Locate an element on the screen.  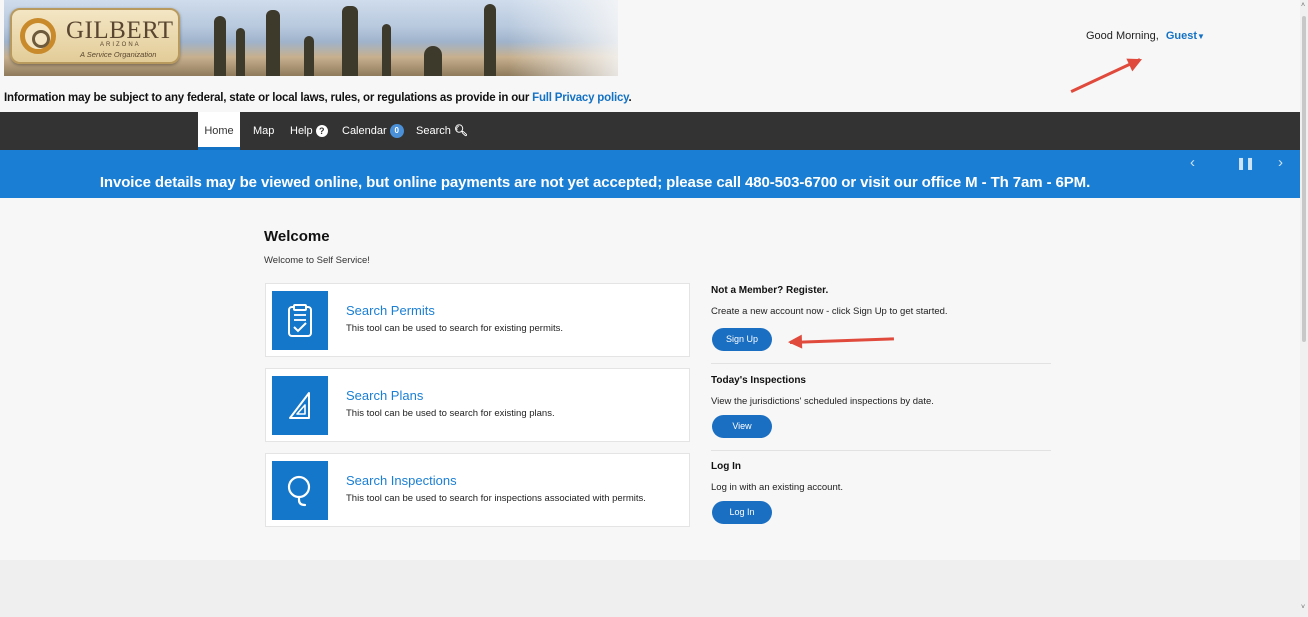
greeting-text: Good Morning, is located at coordinates (1122, 36).